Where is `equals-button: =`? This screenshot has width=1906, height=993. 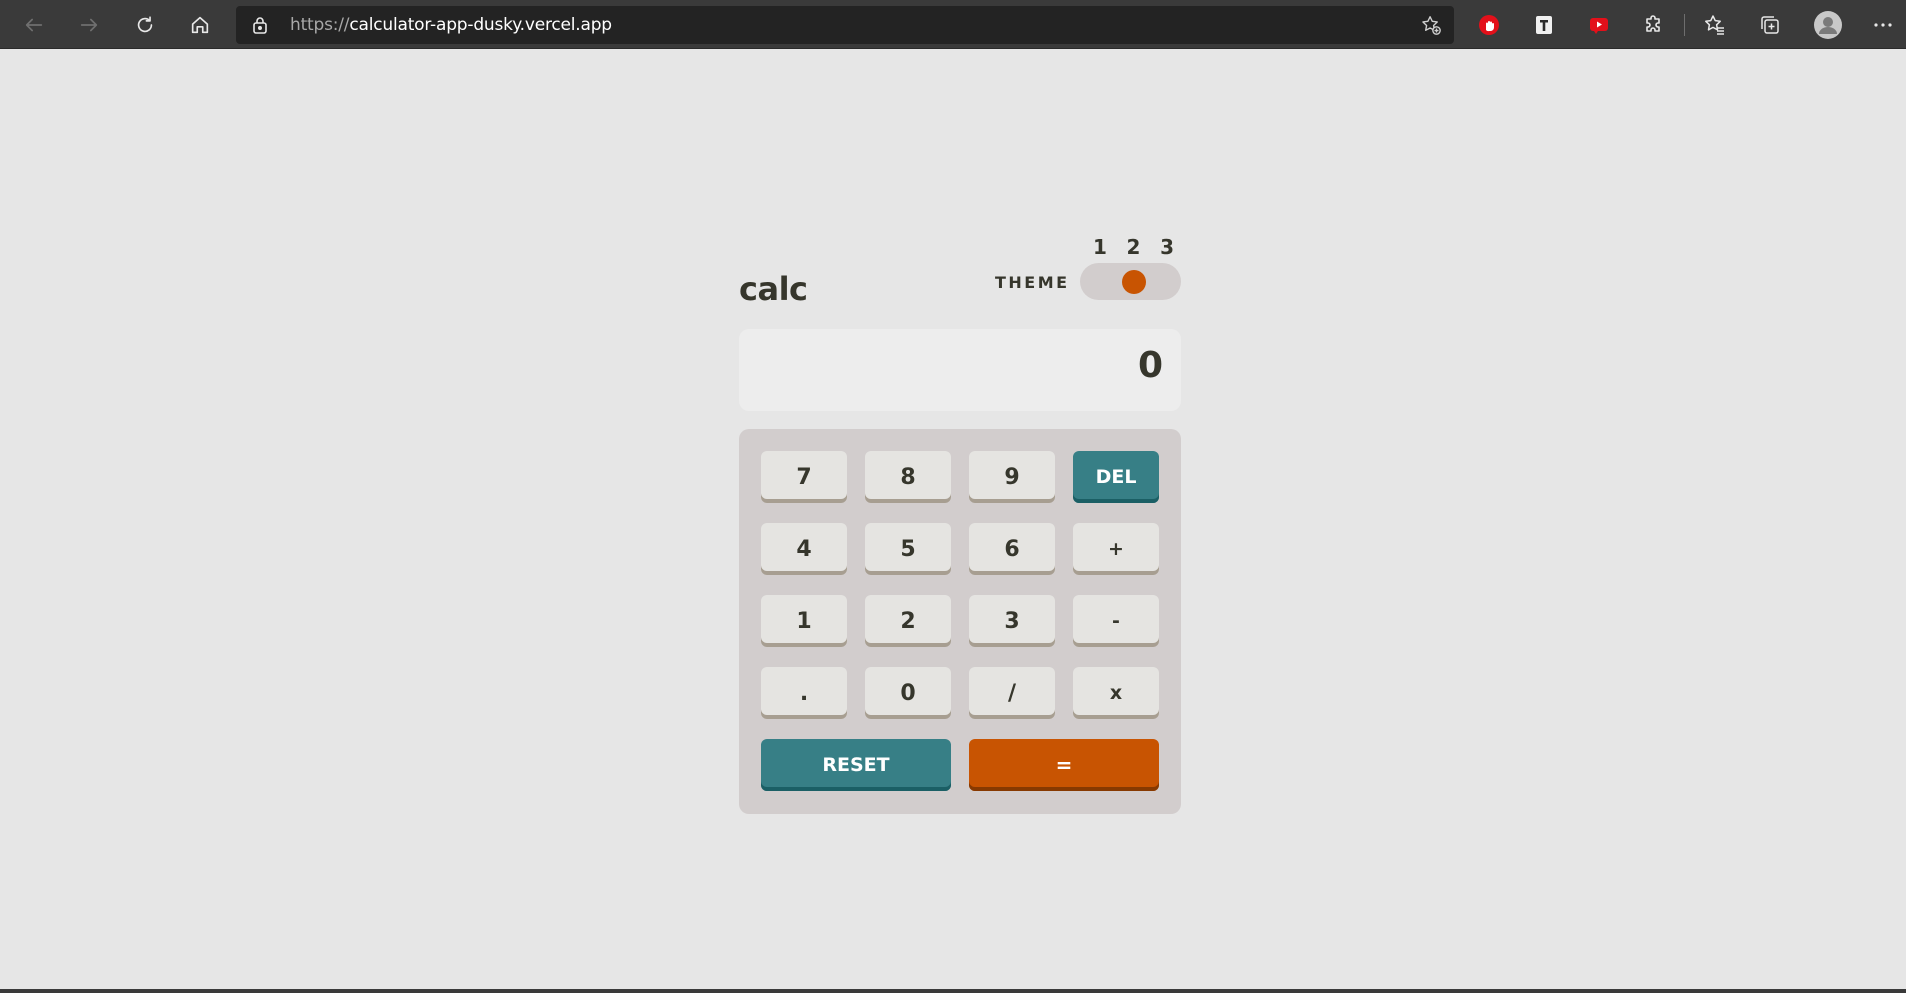 equals-button: = is located at coordinates (1064, 765).